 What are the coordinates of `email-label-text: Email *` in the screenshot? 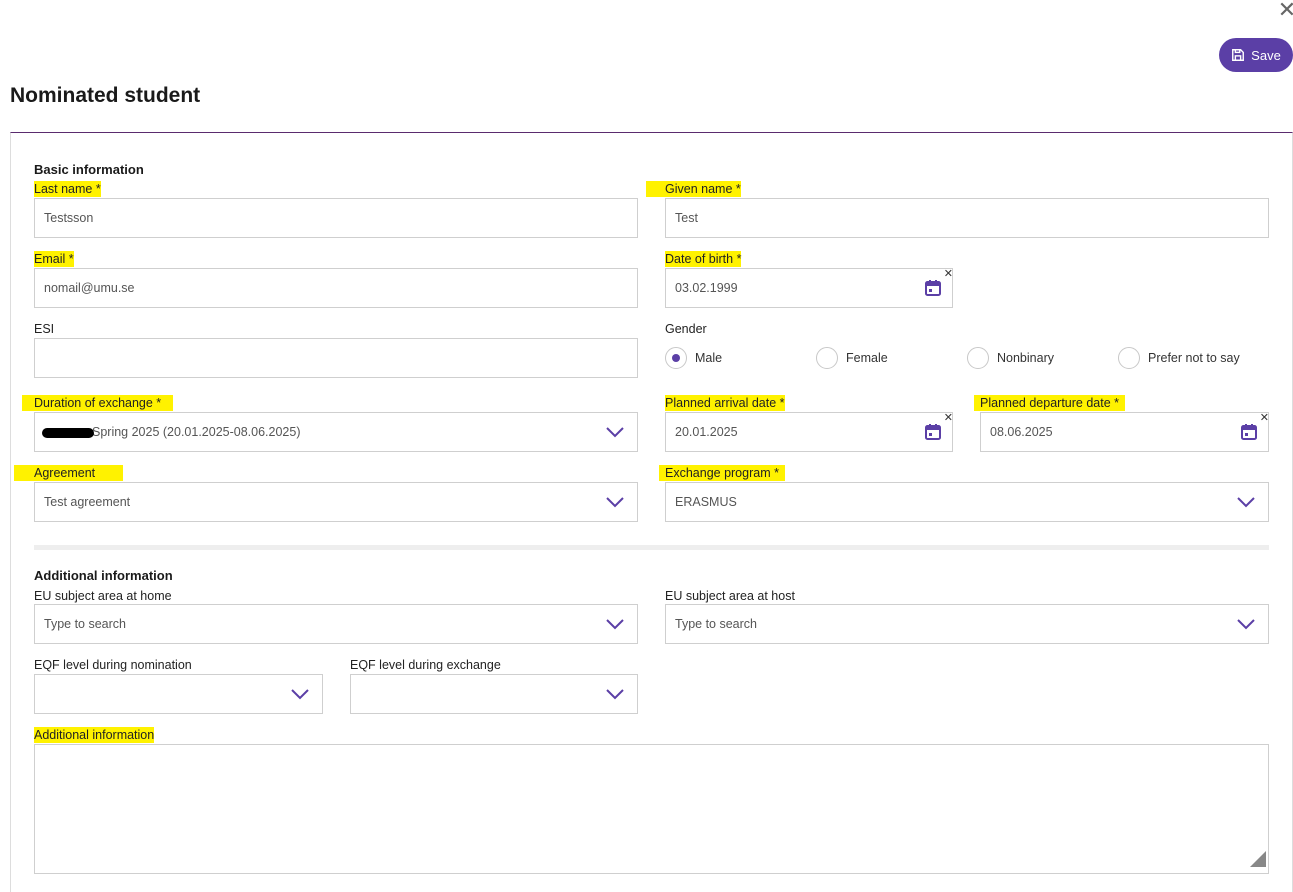 It's located at (54, 259).